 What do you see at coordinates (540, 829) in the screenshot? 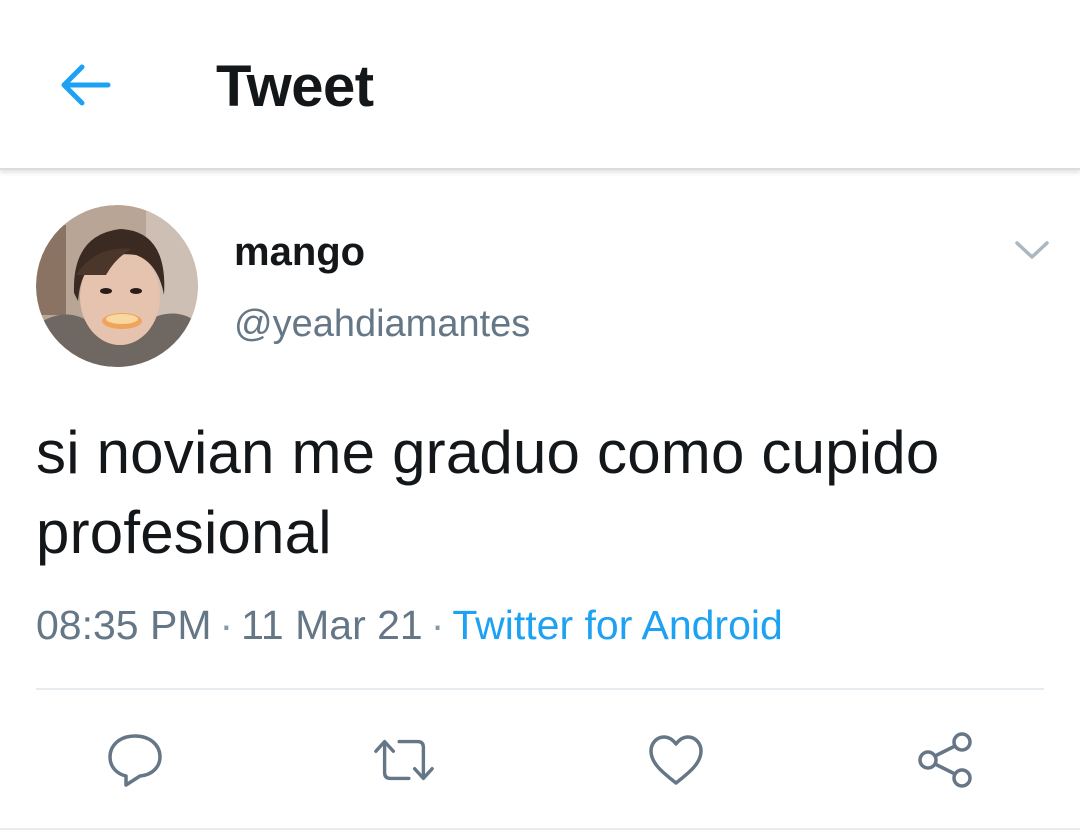
I see `bottom-divider` at bounding box center [540, 829].